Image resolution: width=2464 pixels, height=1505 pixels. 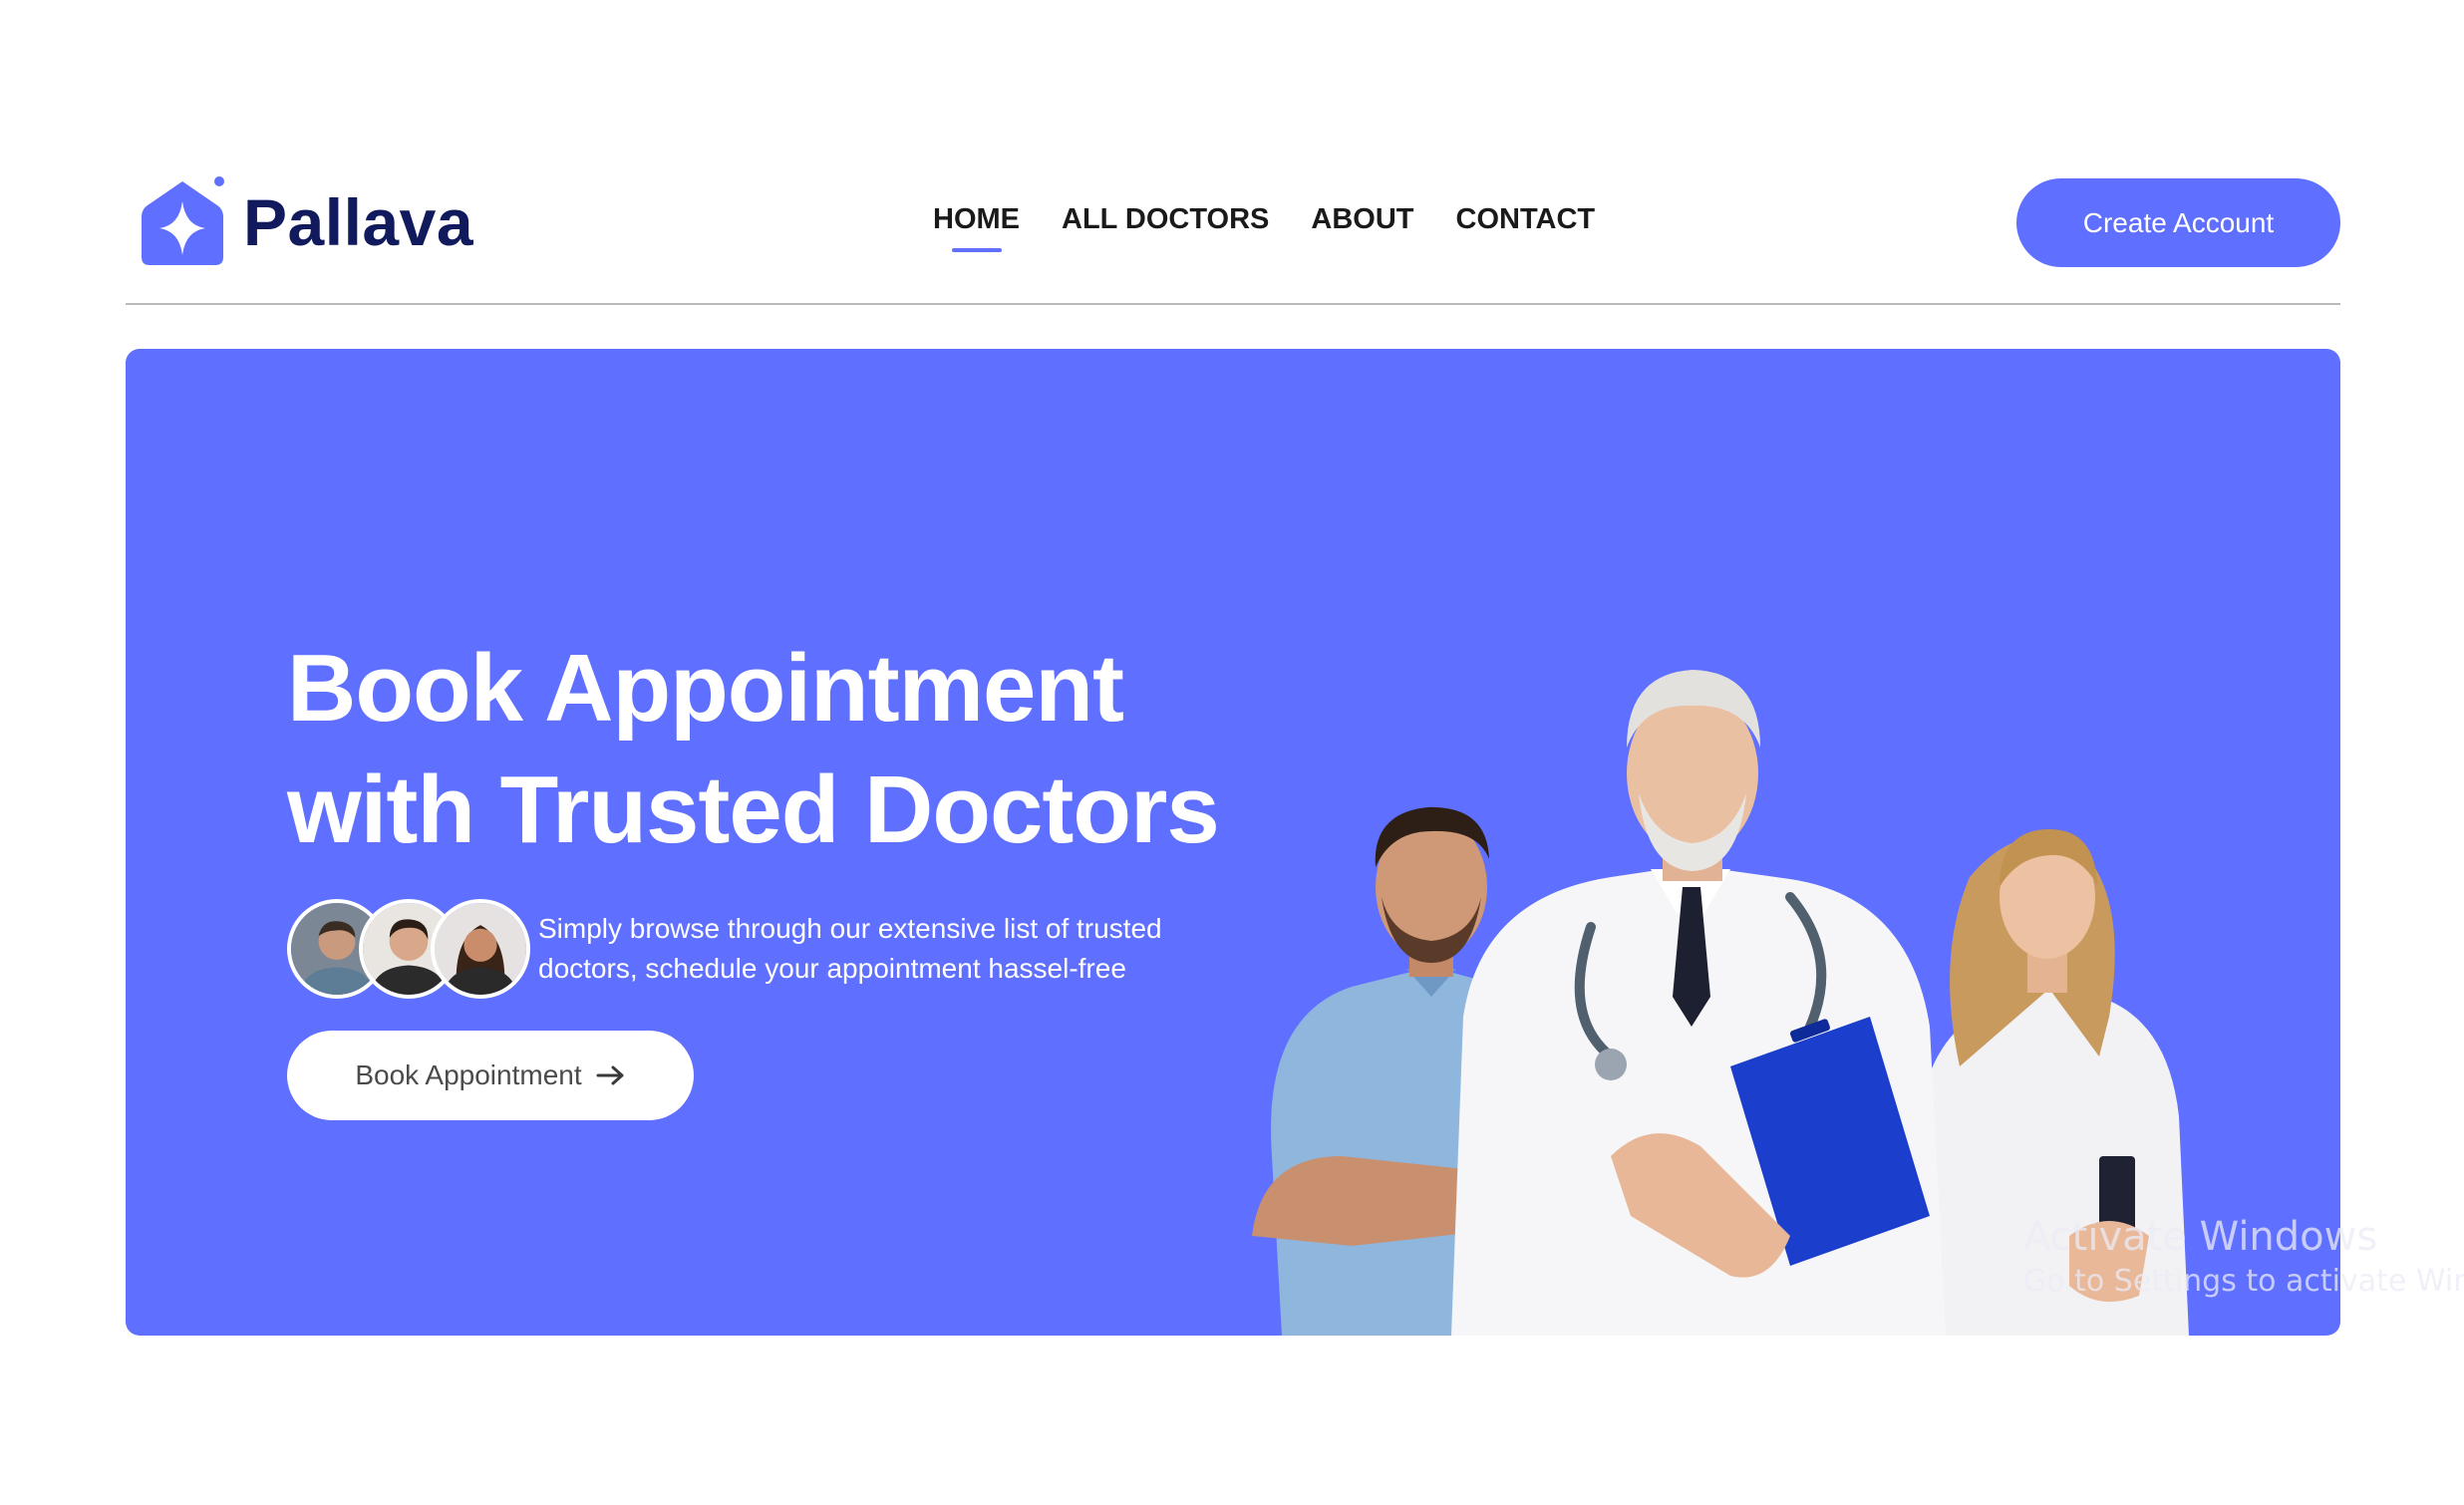 I want to click on person-avatar-icon, so click(x=480, y=949).